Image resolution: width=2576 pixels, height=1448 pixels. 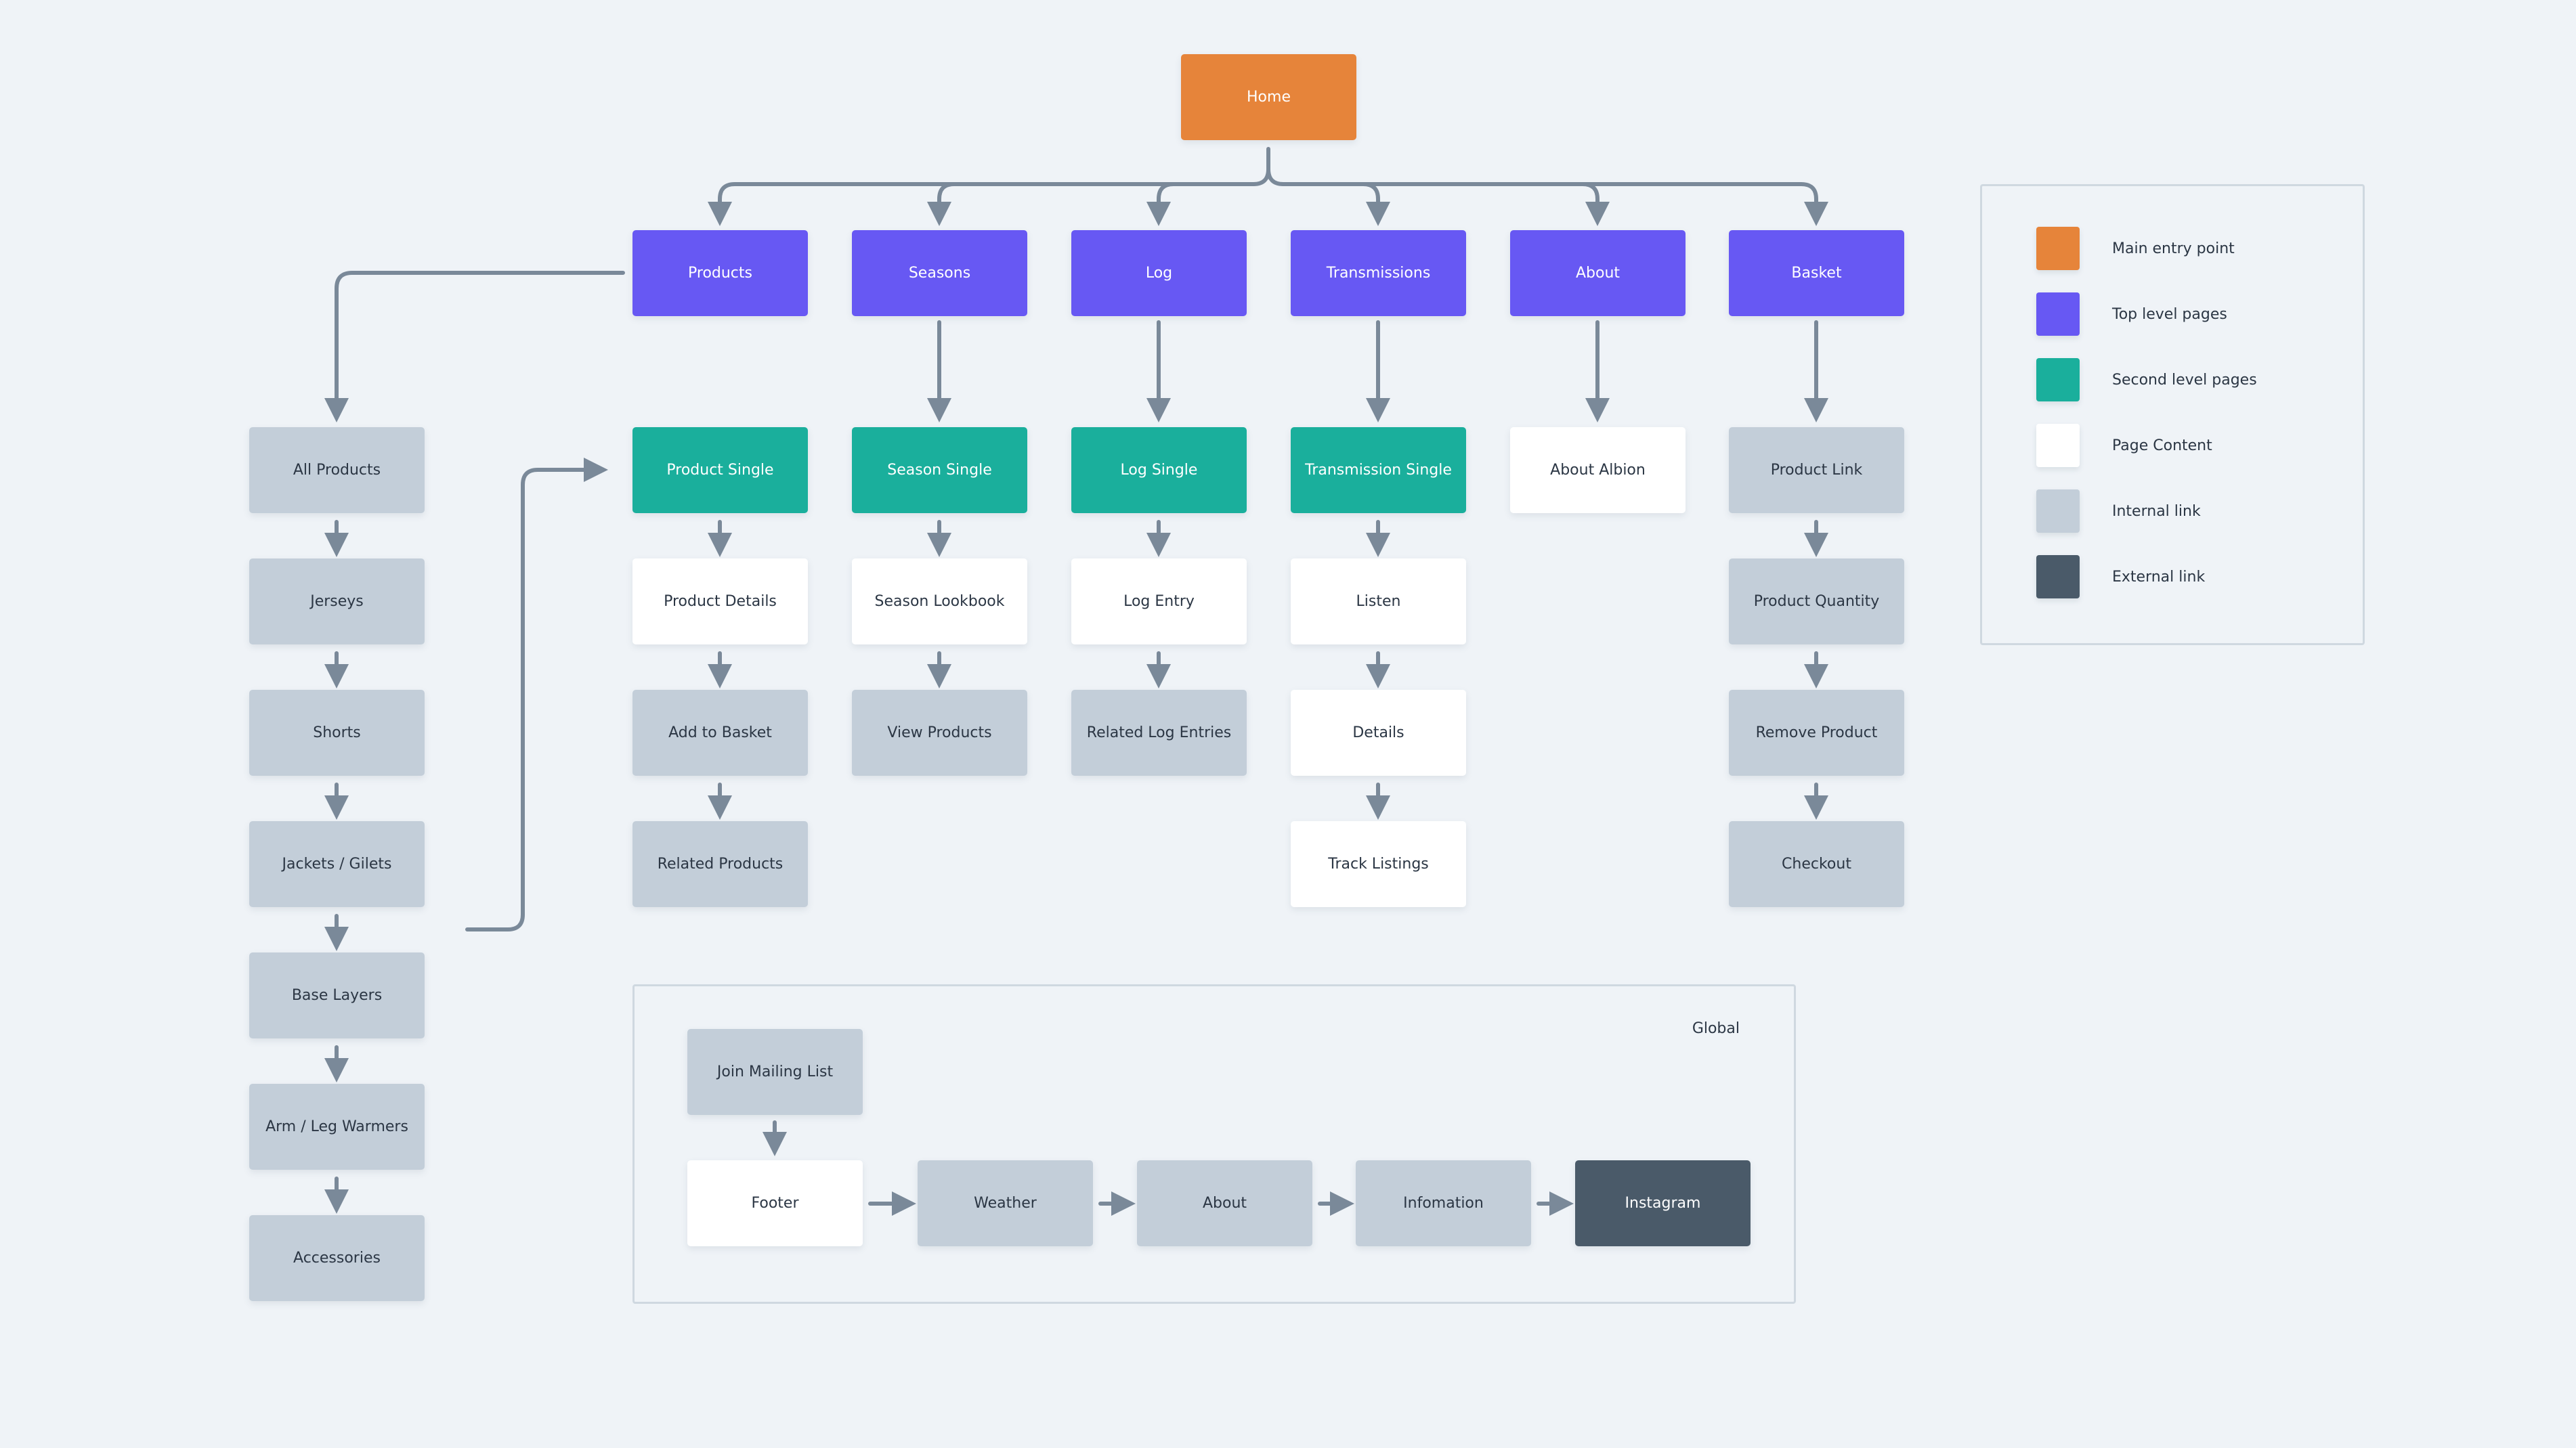 I want to click on node-label: Infomation, so click(x=1443, y=1203).